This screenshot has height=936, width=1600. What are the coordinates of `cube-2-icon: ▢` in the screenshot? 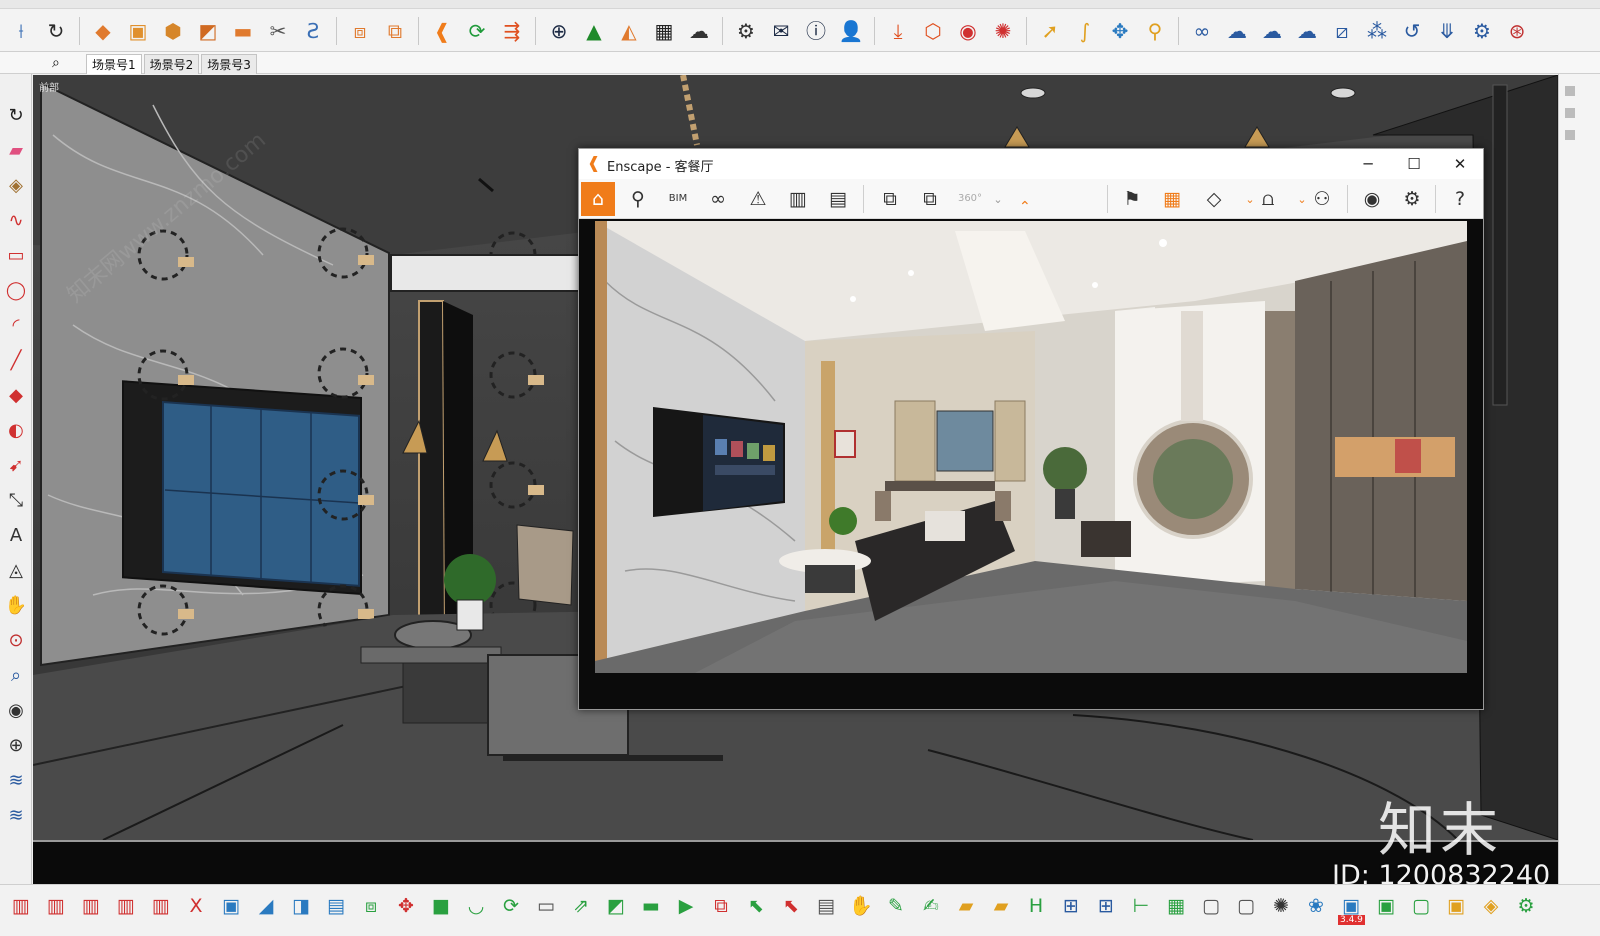 It's located at (1246, 906).